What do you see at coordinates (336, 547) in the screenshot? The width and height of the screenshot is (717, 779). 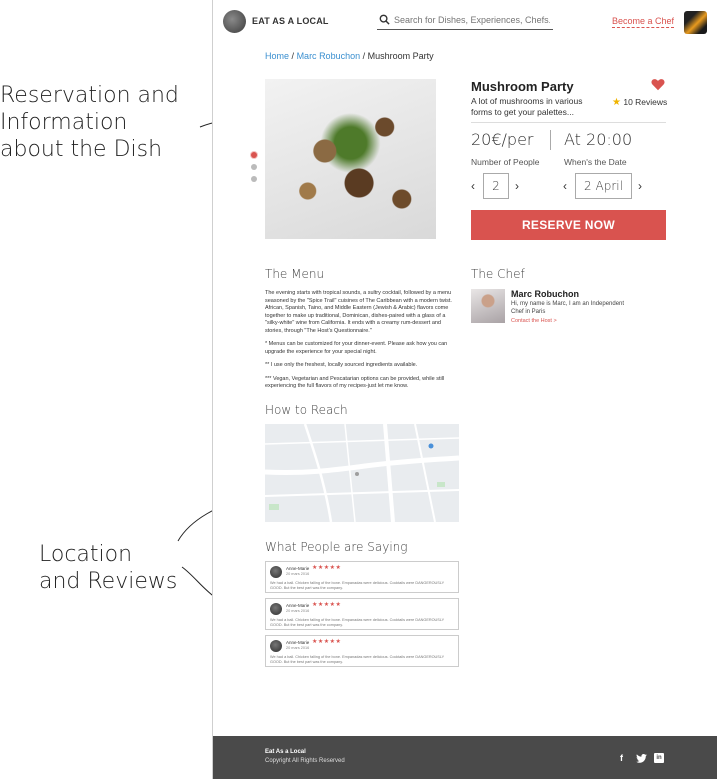 I see `reviews-heading: What People are Saying` at bounding box center [336, 547].